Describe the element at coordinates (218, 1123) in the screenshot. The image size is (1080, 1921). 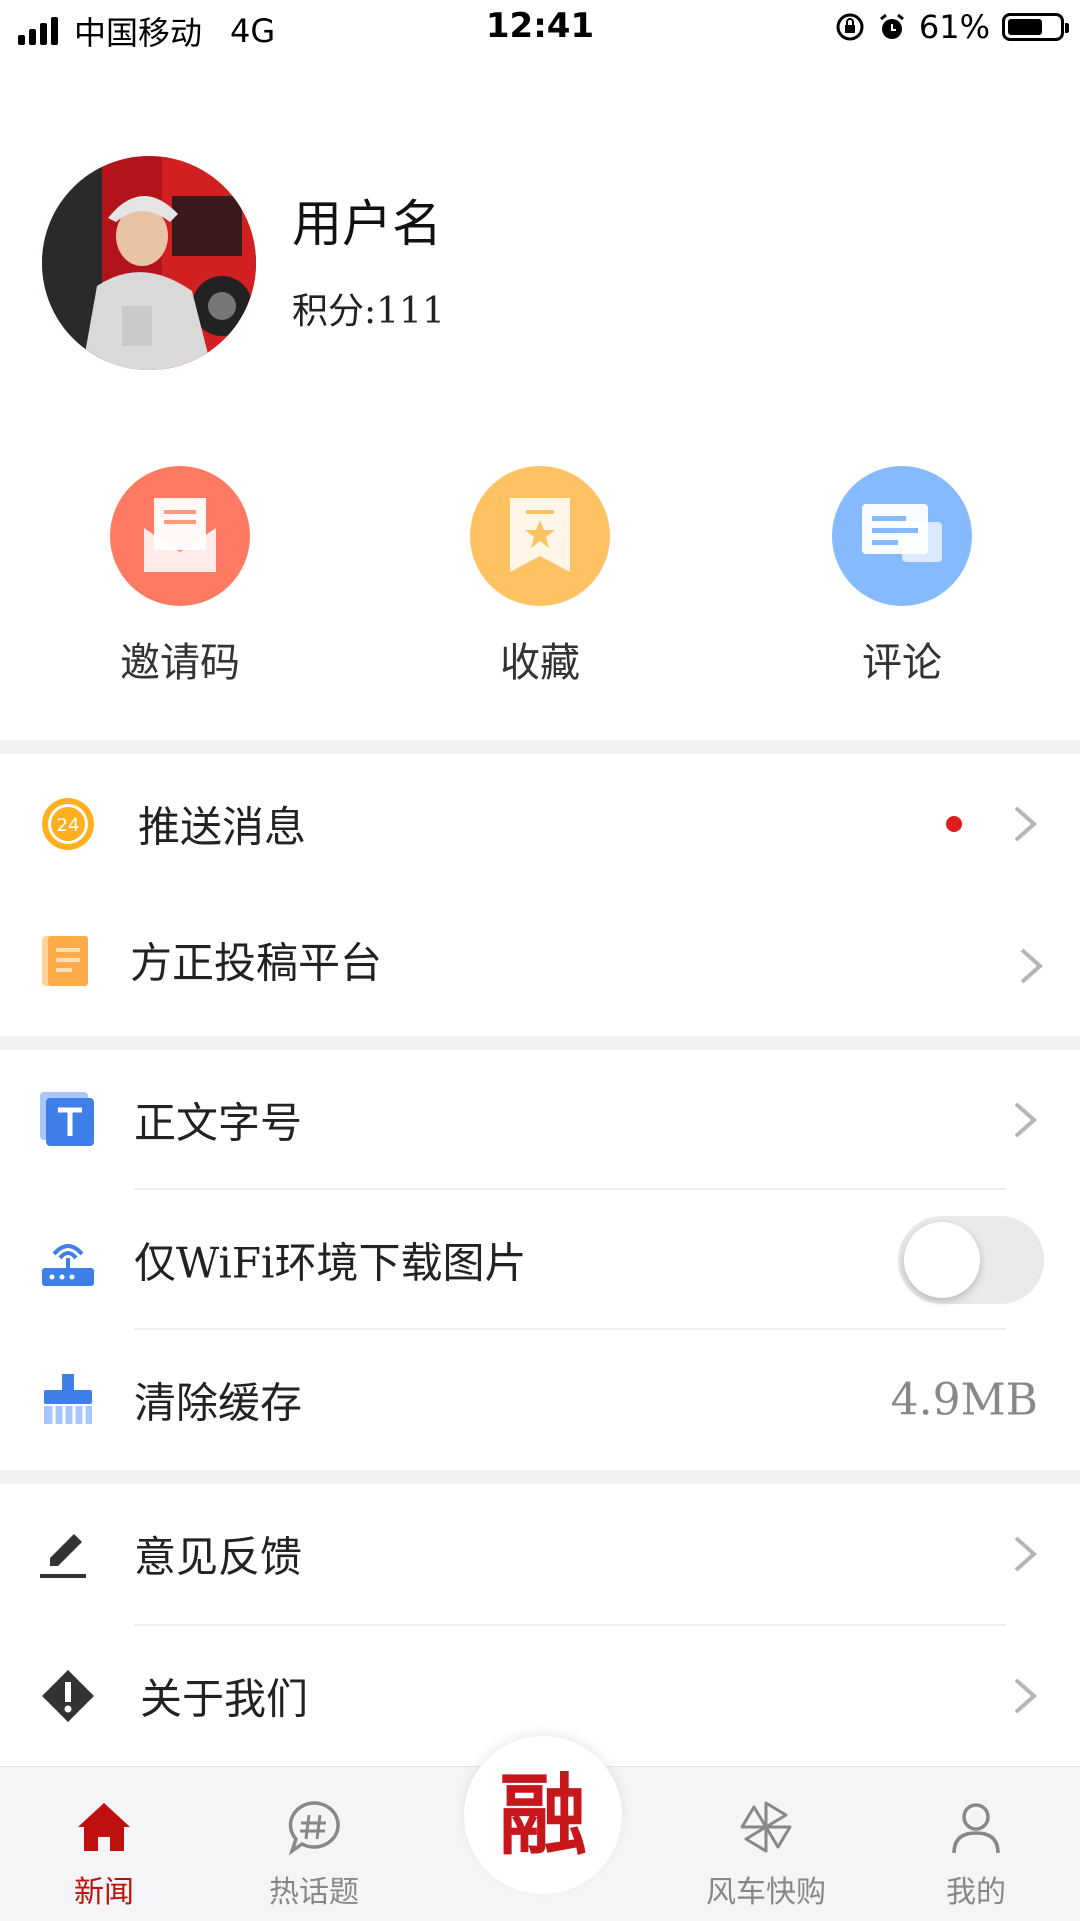
I see `menu-item-label: 正文字号` at that location.